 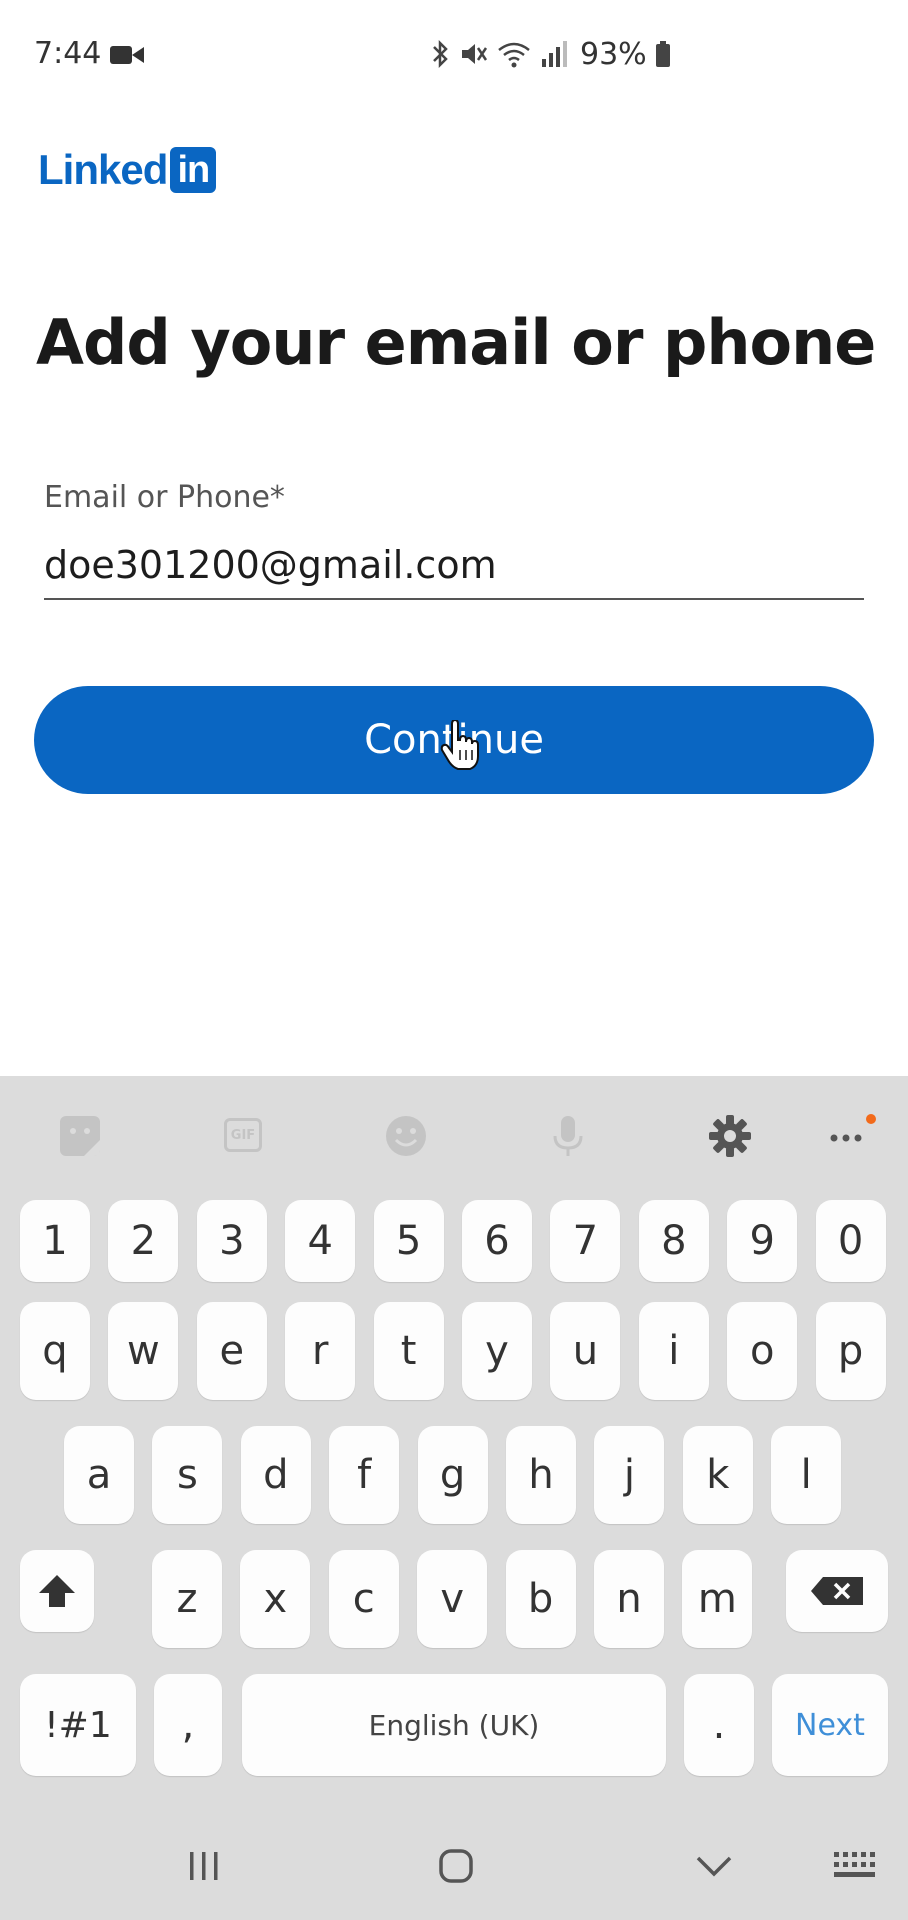 What do you see at coordinates (68, 53) in the screenshot?
I see `status-time: 7:44` at bounding box center [68, 53].